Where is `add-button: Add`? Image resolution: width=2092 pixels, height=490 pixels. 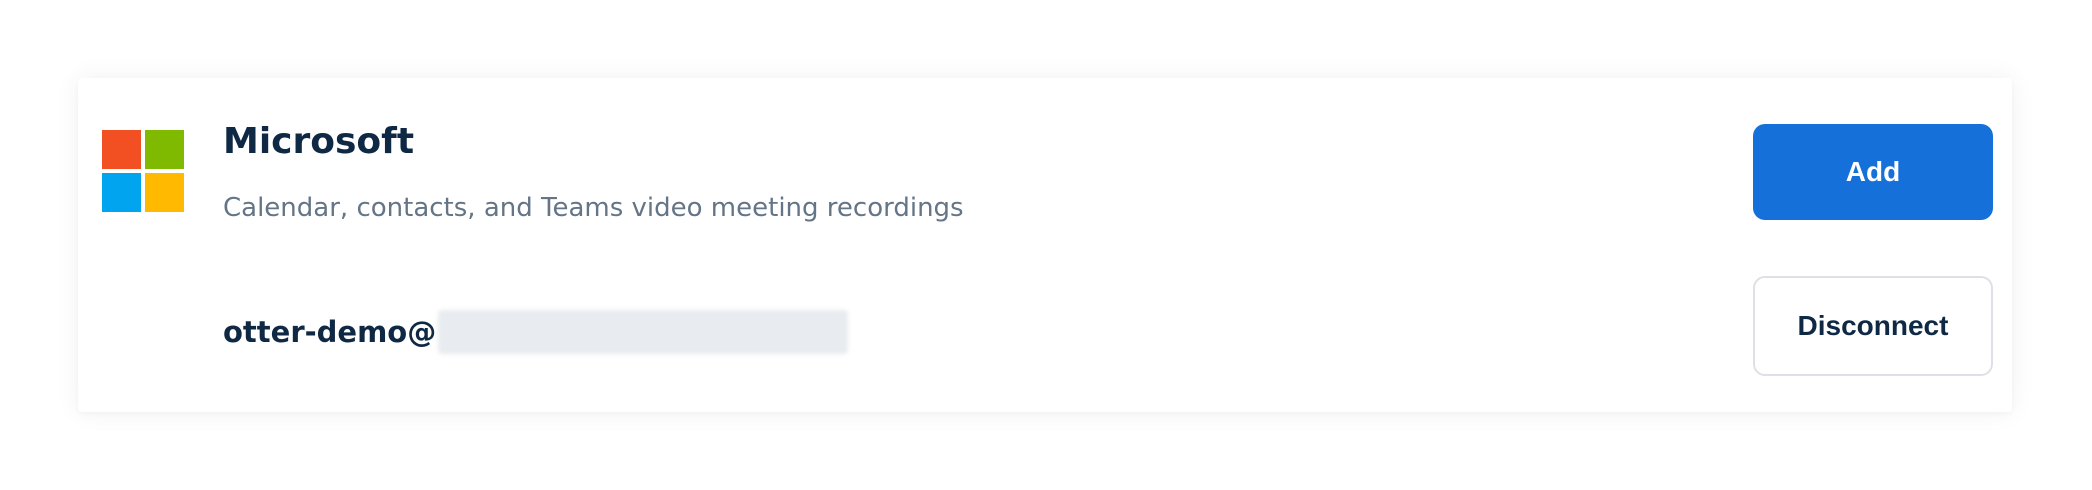 add-button: Add is located at coordinates (1873, 172).